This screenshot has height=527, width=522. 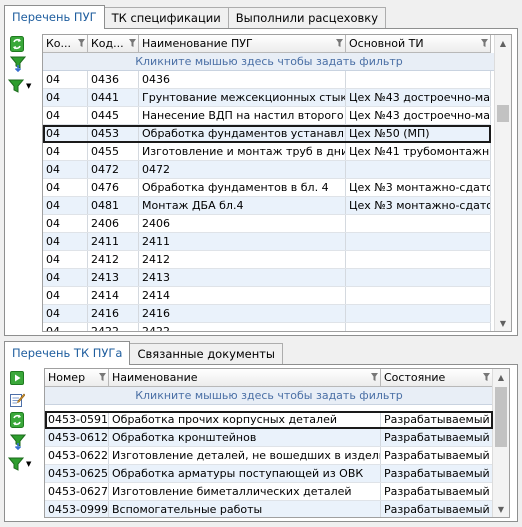 I want to click on table-row: 04 2411 2411, so click(x=267, y=242).